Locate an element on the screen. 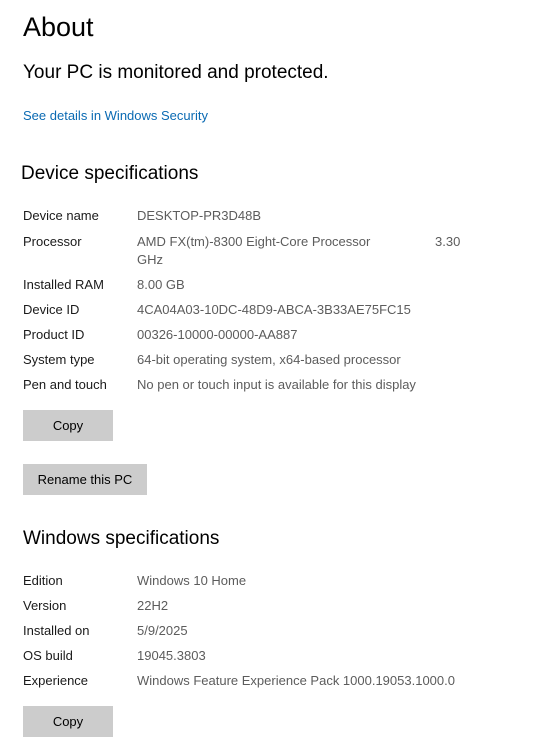  product-id-value: 00326-10000-00000-AA887 is located at coordinates (217, 334).